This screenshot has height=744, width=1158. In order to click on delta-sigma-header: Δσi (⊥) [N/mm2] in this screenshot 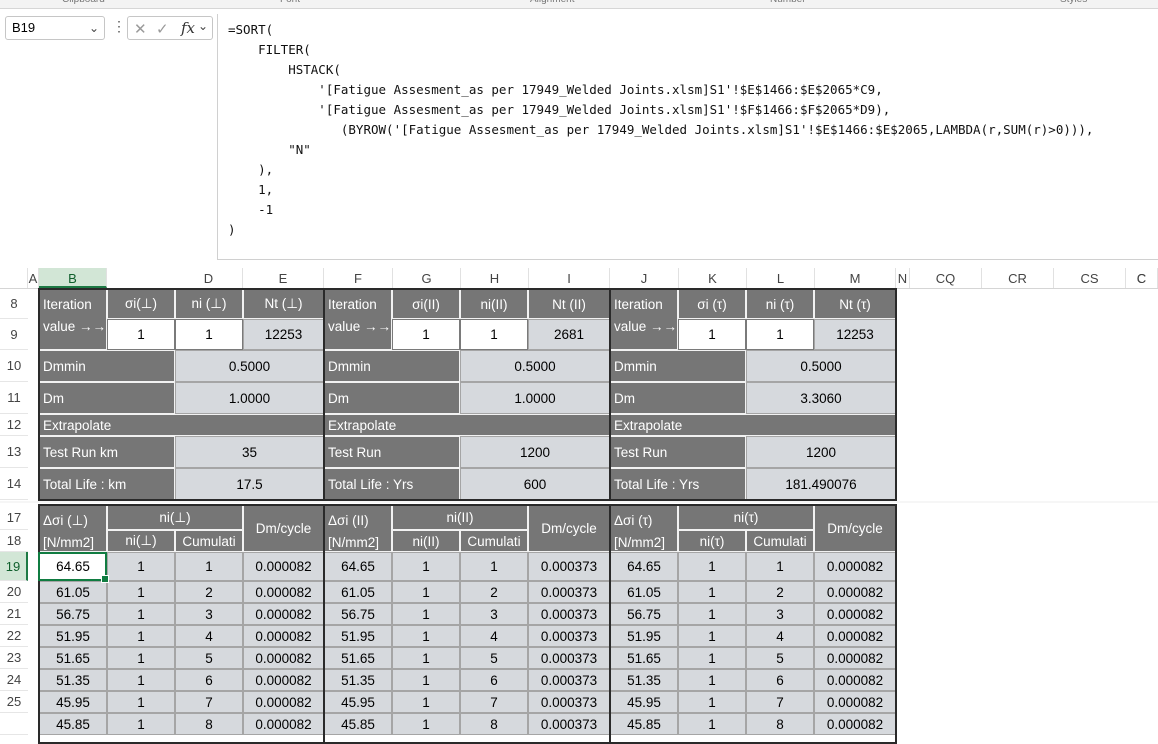, I will do `click(73, 528)`.